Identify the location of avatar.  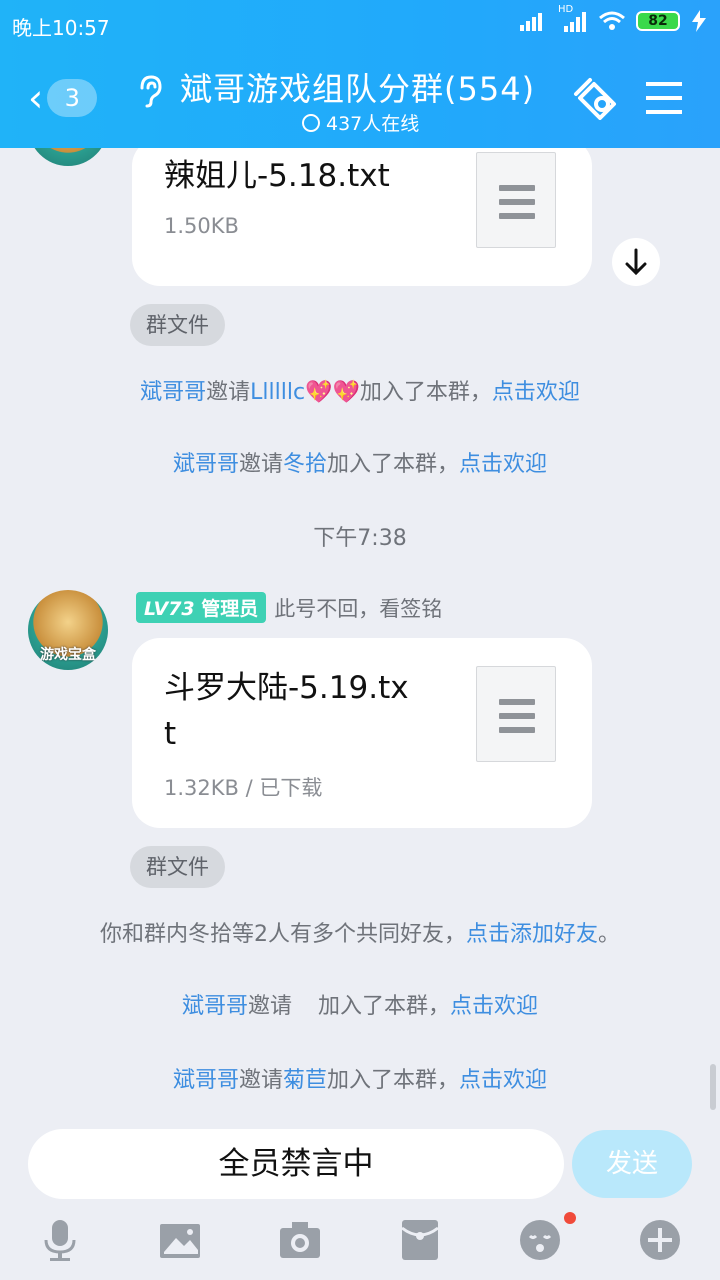
(68, 157).